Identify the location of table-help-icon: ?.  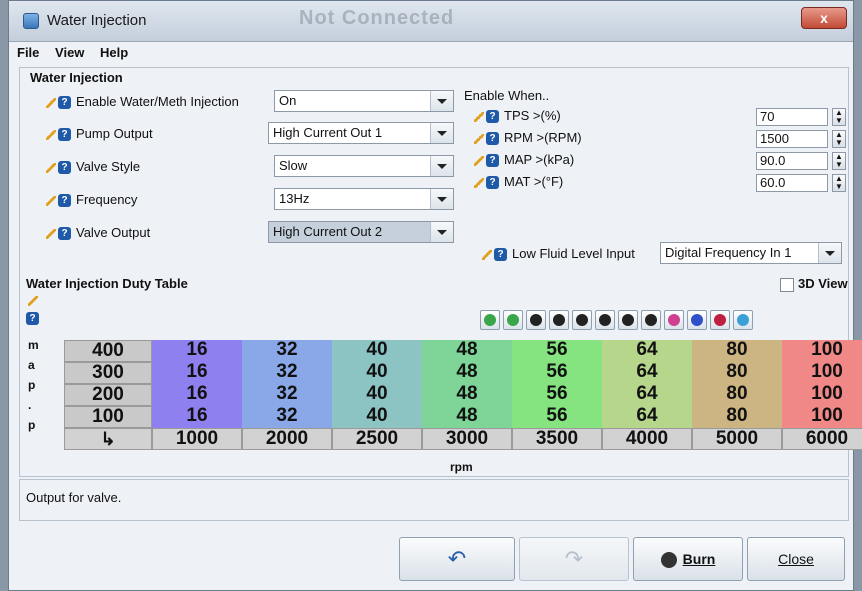
(32, 318).